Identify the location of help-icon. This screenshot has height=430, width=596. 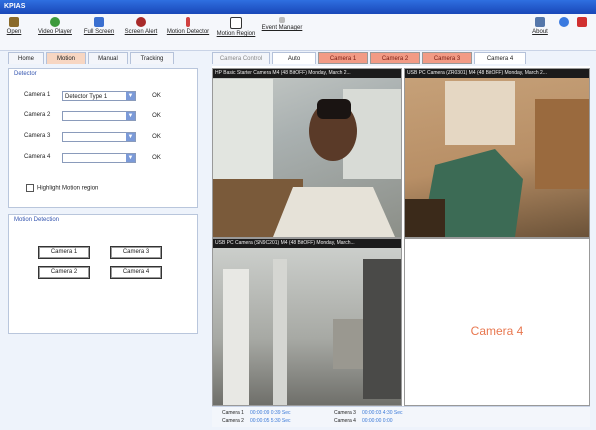
(564, 22).